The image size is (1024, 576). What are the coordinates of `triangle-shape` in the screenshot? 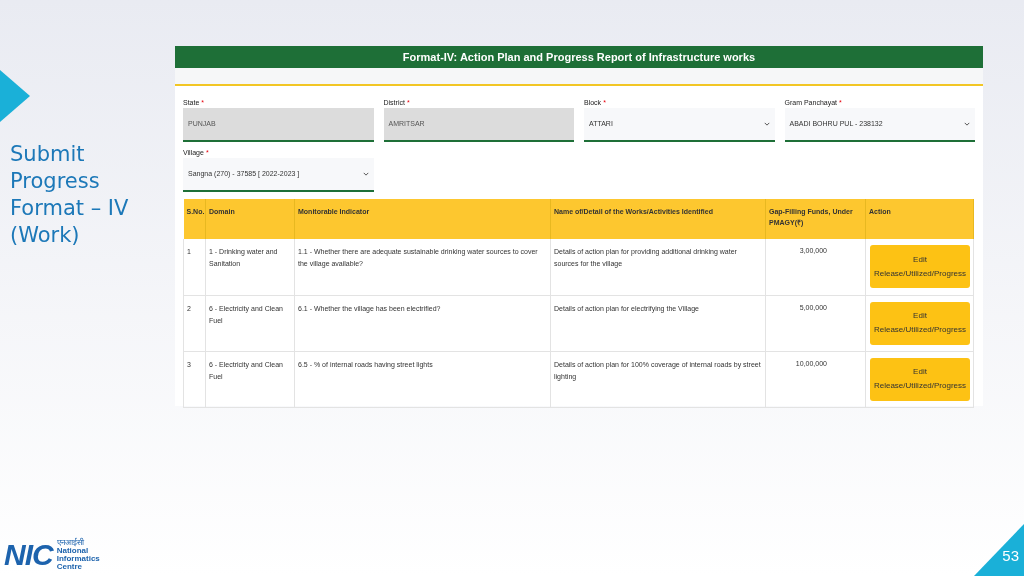 It's located at (15, 96).